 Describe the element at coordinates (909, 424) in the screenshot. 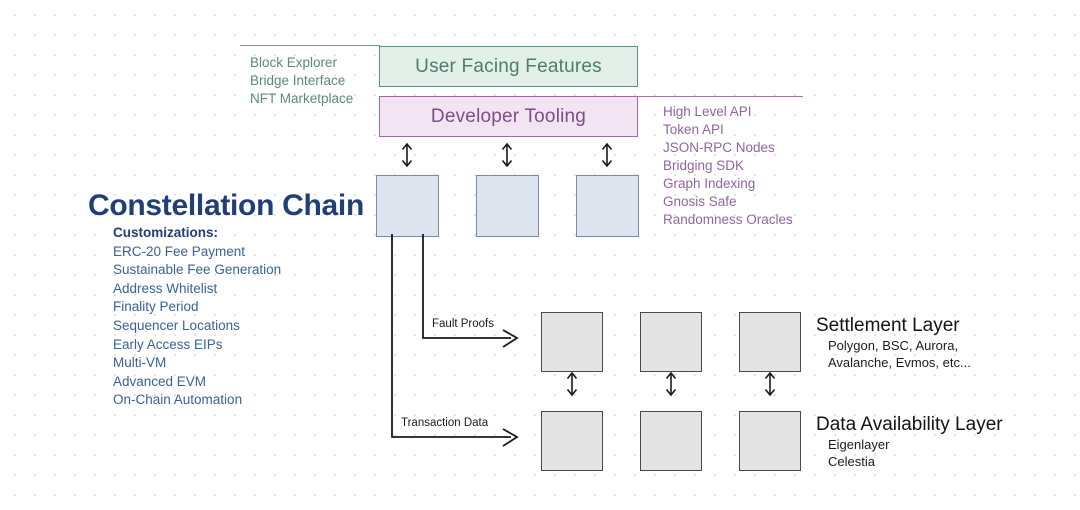

I see `data-availability-layer-title: Data Availability Layer` at that location.